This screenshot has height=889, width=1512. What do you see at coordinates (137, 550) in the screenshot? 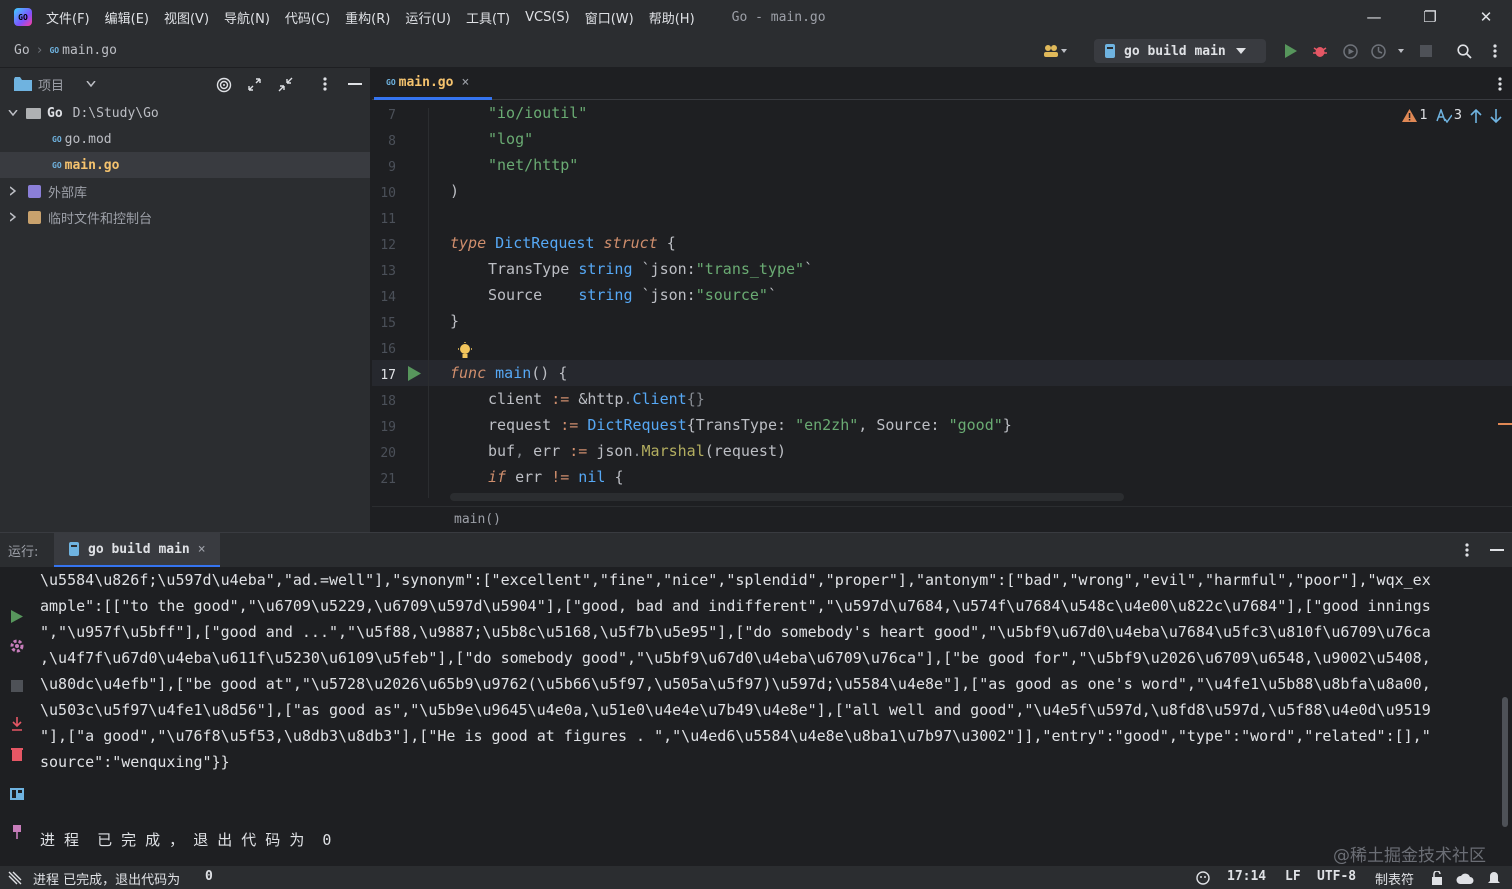
I see `run-tab-go-build-main: go build main ×` at bounding box center [137, 550].